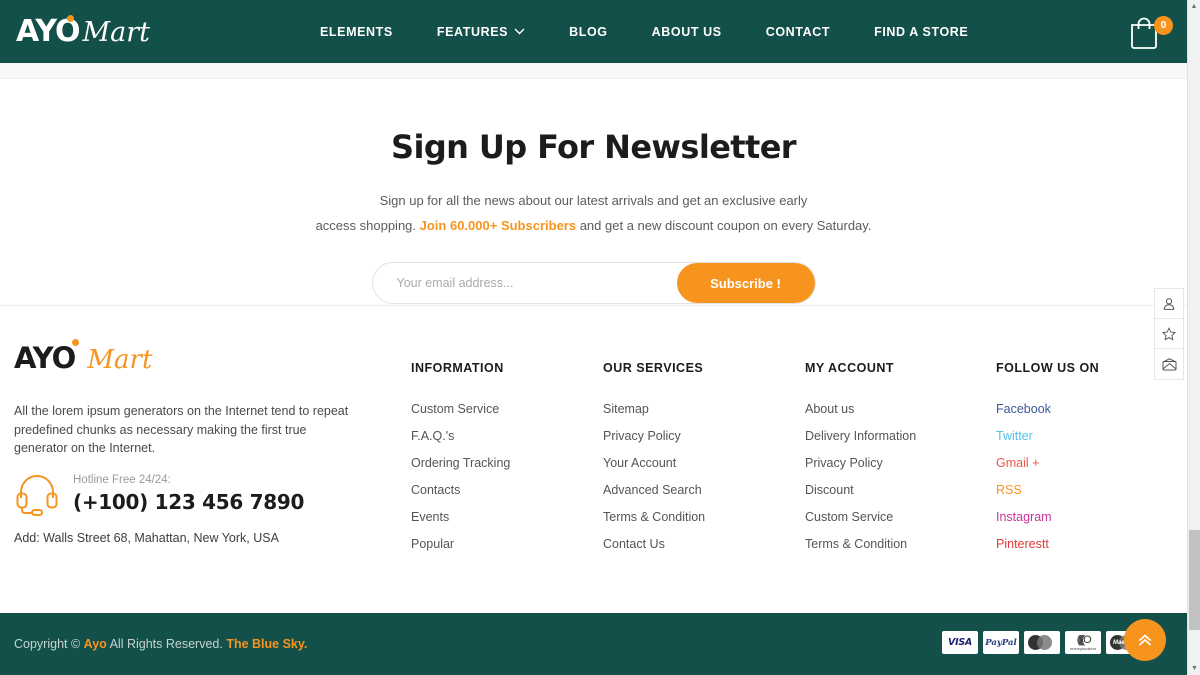  I want to click on social-link-twitter: Twitter, so click(1047, 436).